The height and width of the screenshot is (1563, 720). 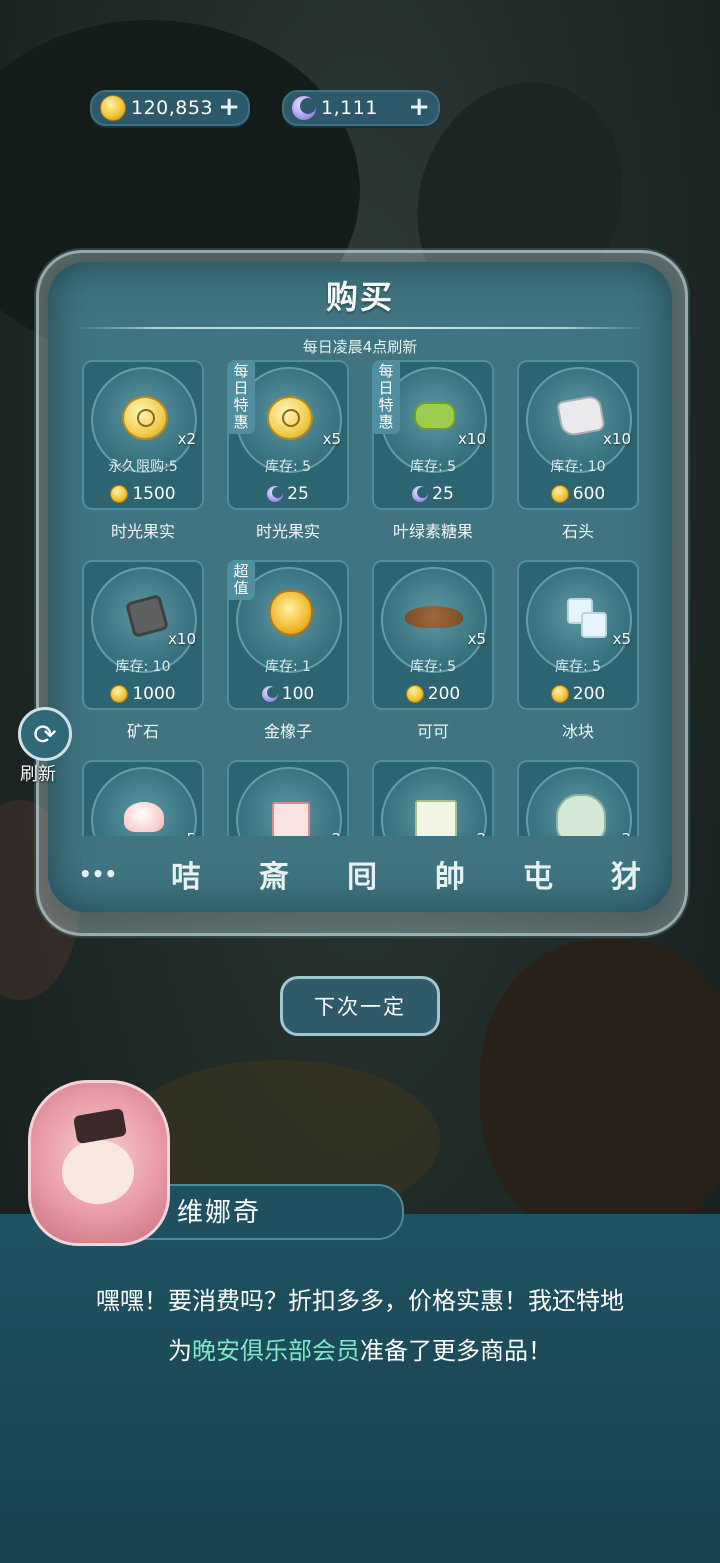 I want to click on item-name: 冰块, so click(x=577, y=731).